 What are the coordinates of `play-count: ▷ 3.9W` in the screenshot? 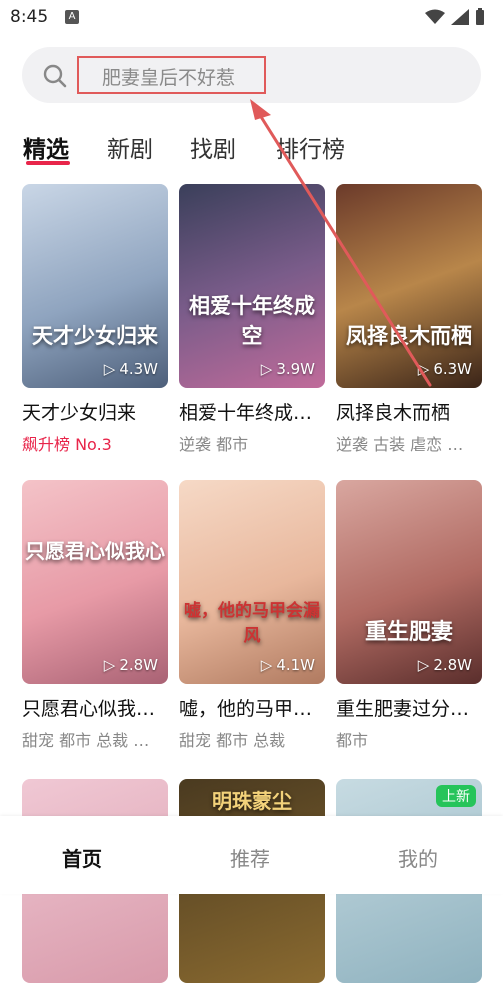 It's located at (287, 369).